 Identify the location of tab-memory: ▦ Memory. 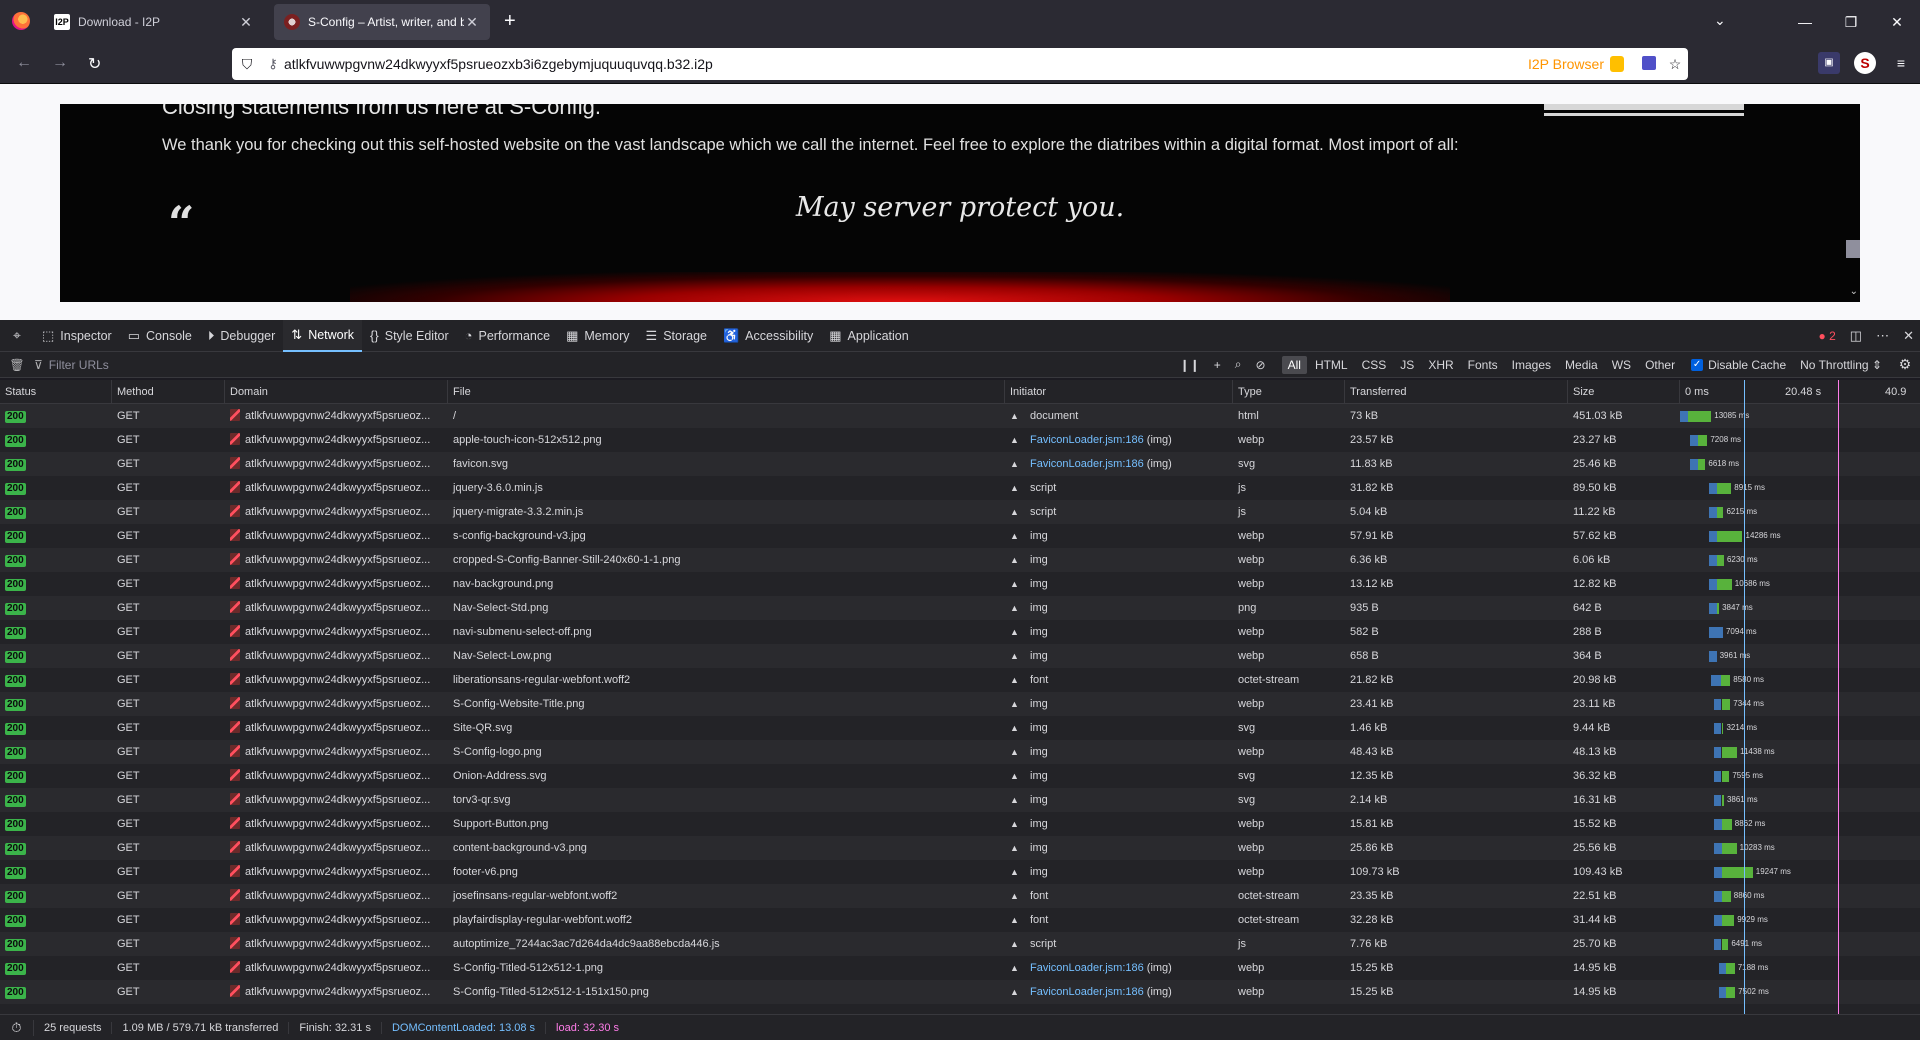
(597, 336).